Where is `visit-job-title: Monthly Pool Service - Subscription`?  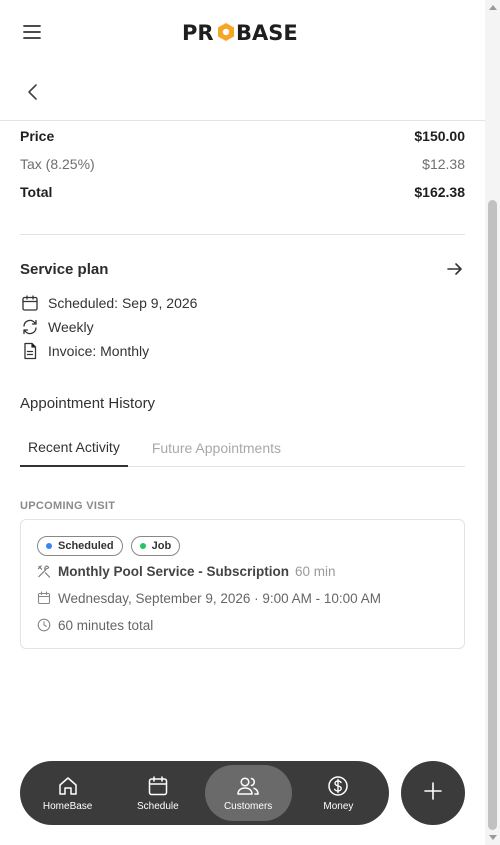
visit-job-title: Monthly Pool Service - Subscription is located at coordinates (174, 571).